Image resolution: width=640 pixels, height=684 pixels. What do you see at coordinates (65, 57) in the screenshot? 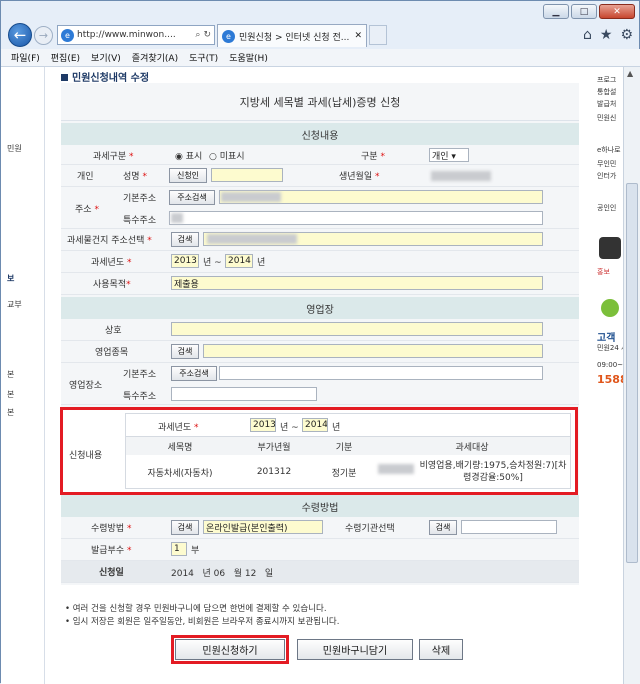
I see `menu-edit: 편집(E)` at bounding box center [65, 57].